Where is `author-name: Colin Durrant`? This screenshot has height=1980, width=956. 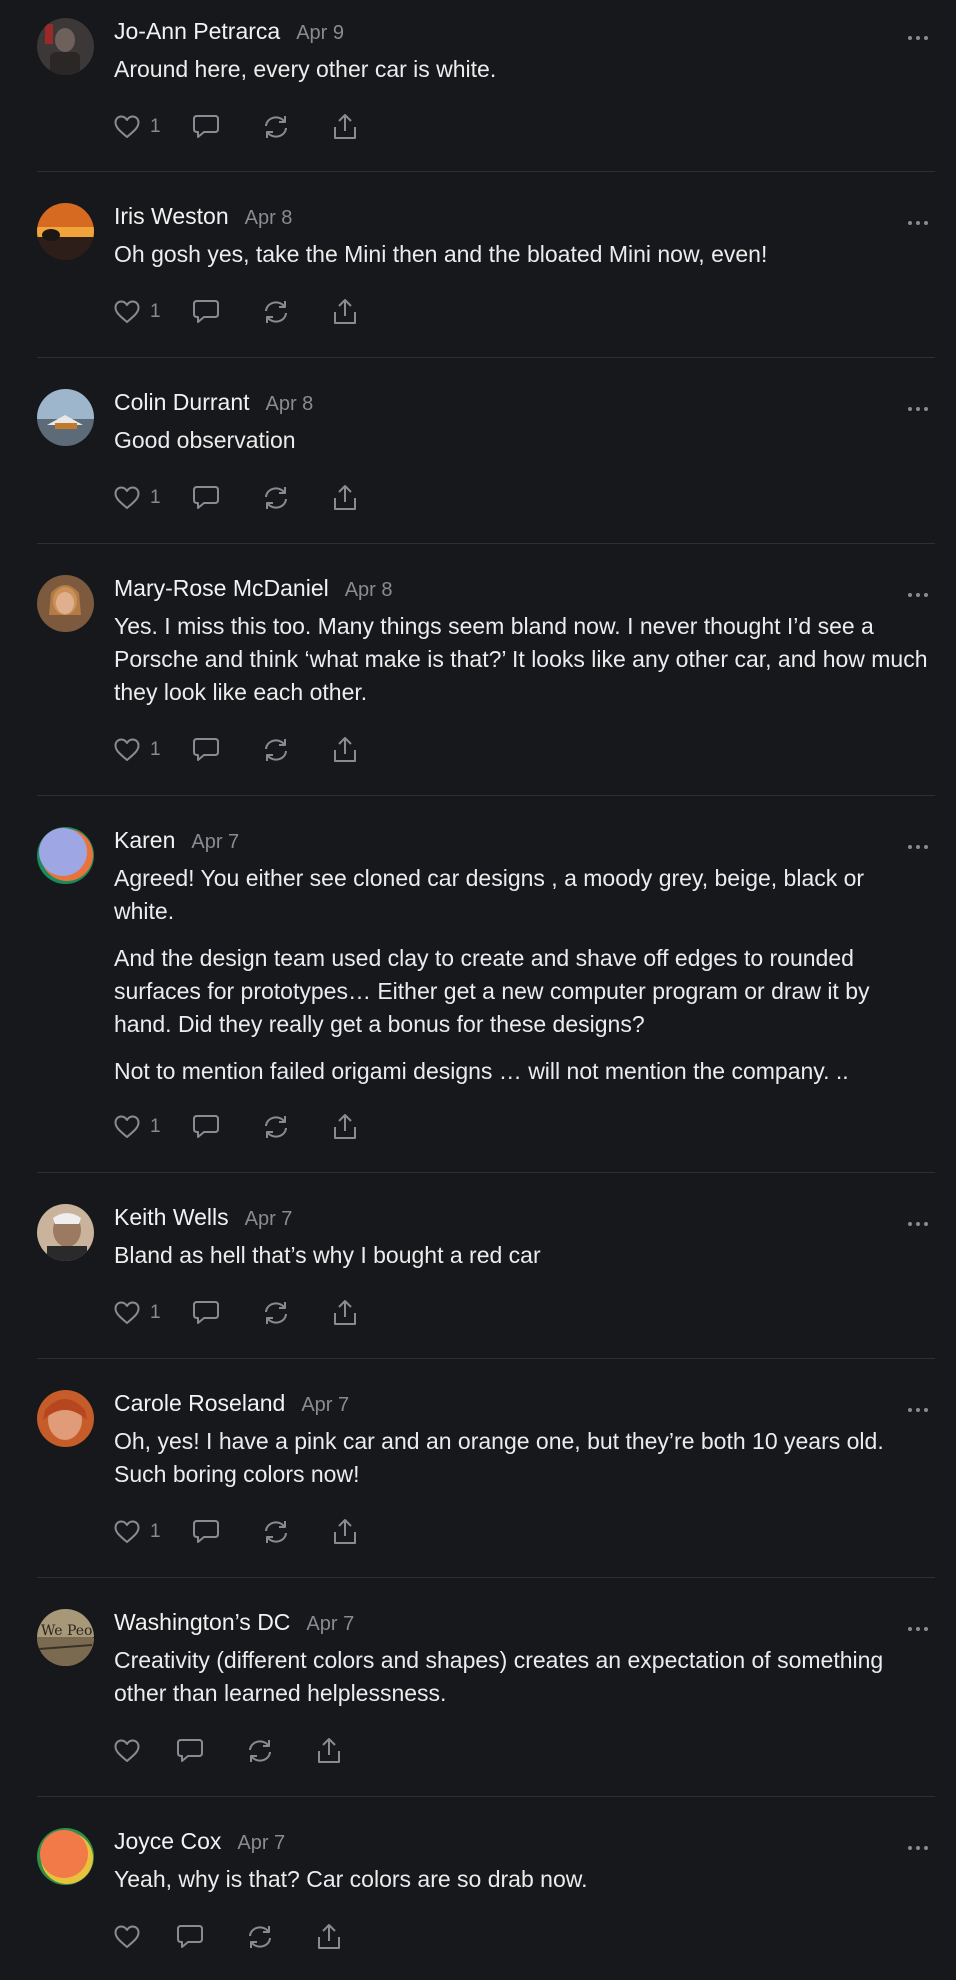 author-name: Colin Durrant is located at coordinates (182, 402).